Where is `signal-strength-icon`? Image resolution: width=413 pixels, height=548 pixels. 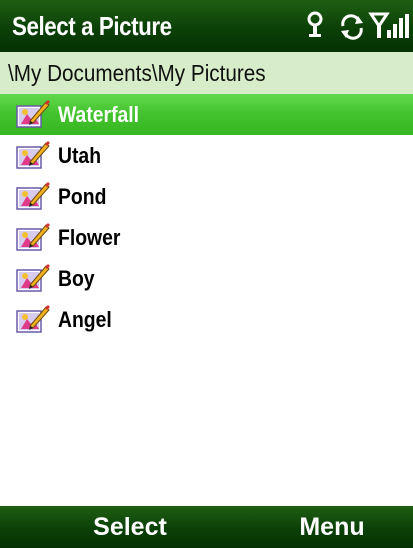 signal-strength-icon is located at coordinates (388, 25).